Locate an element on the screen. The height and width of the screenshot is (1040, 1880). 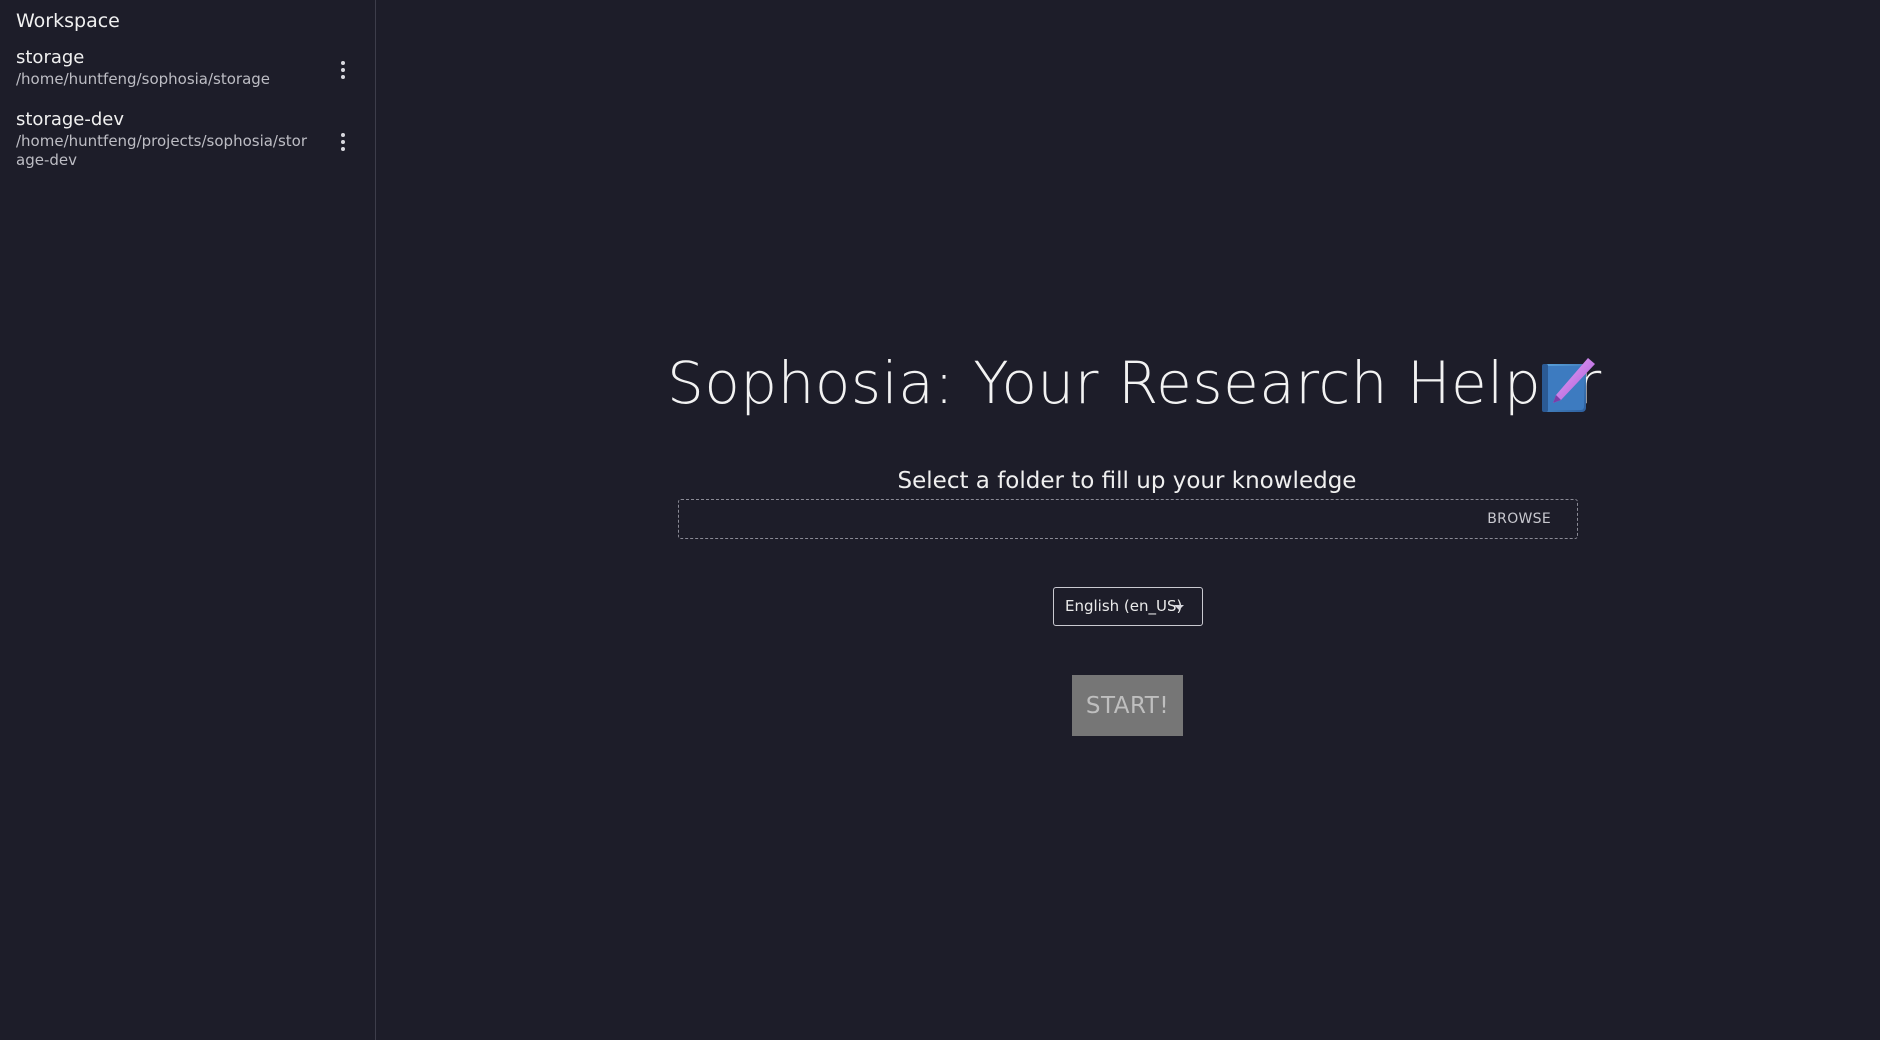
workspace-path: /home/huntfeng/sophosia/storage is located at coordinates (143, 79).